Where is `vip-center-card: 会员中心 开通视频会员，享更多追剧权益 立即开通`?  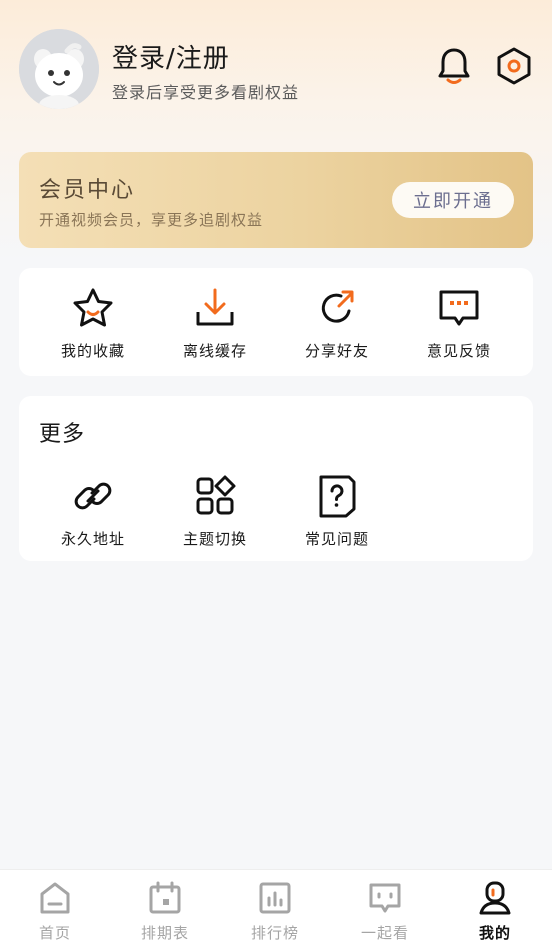 vip-center-card: 会员中心 开通视频会员，享更多追剧权益 立即开通 is located at coordinates (276, 200).